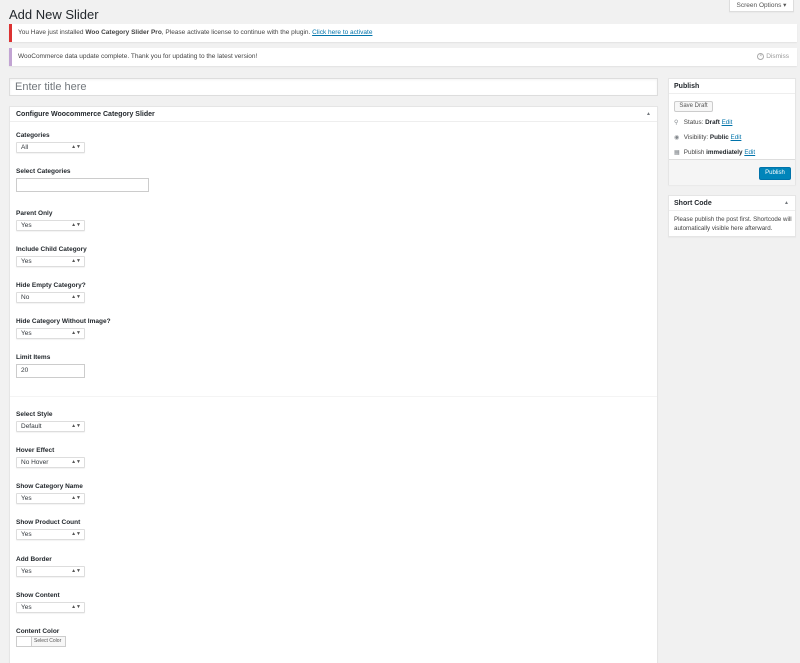 This screenshot has height=663, width=800. Describe the element at coordinates (677, 138) in the screenshot. I see `eye-icon: ◉` at that location.